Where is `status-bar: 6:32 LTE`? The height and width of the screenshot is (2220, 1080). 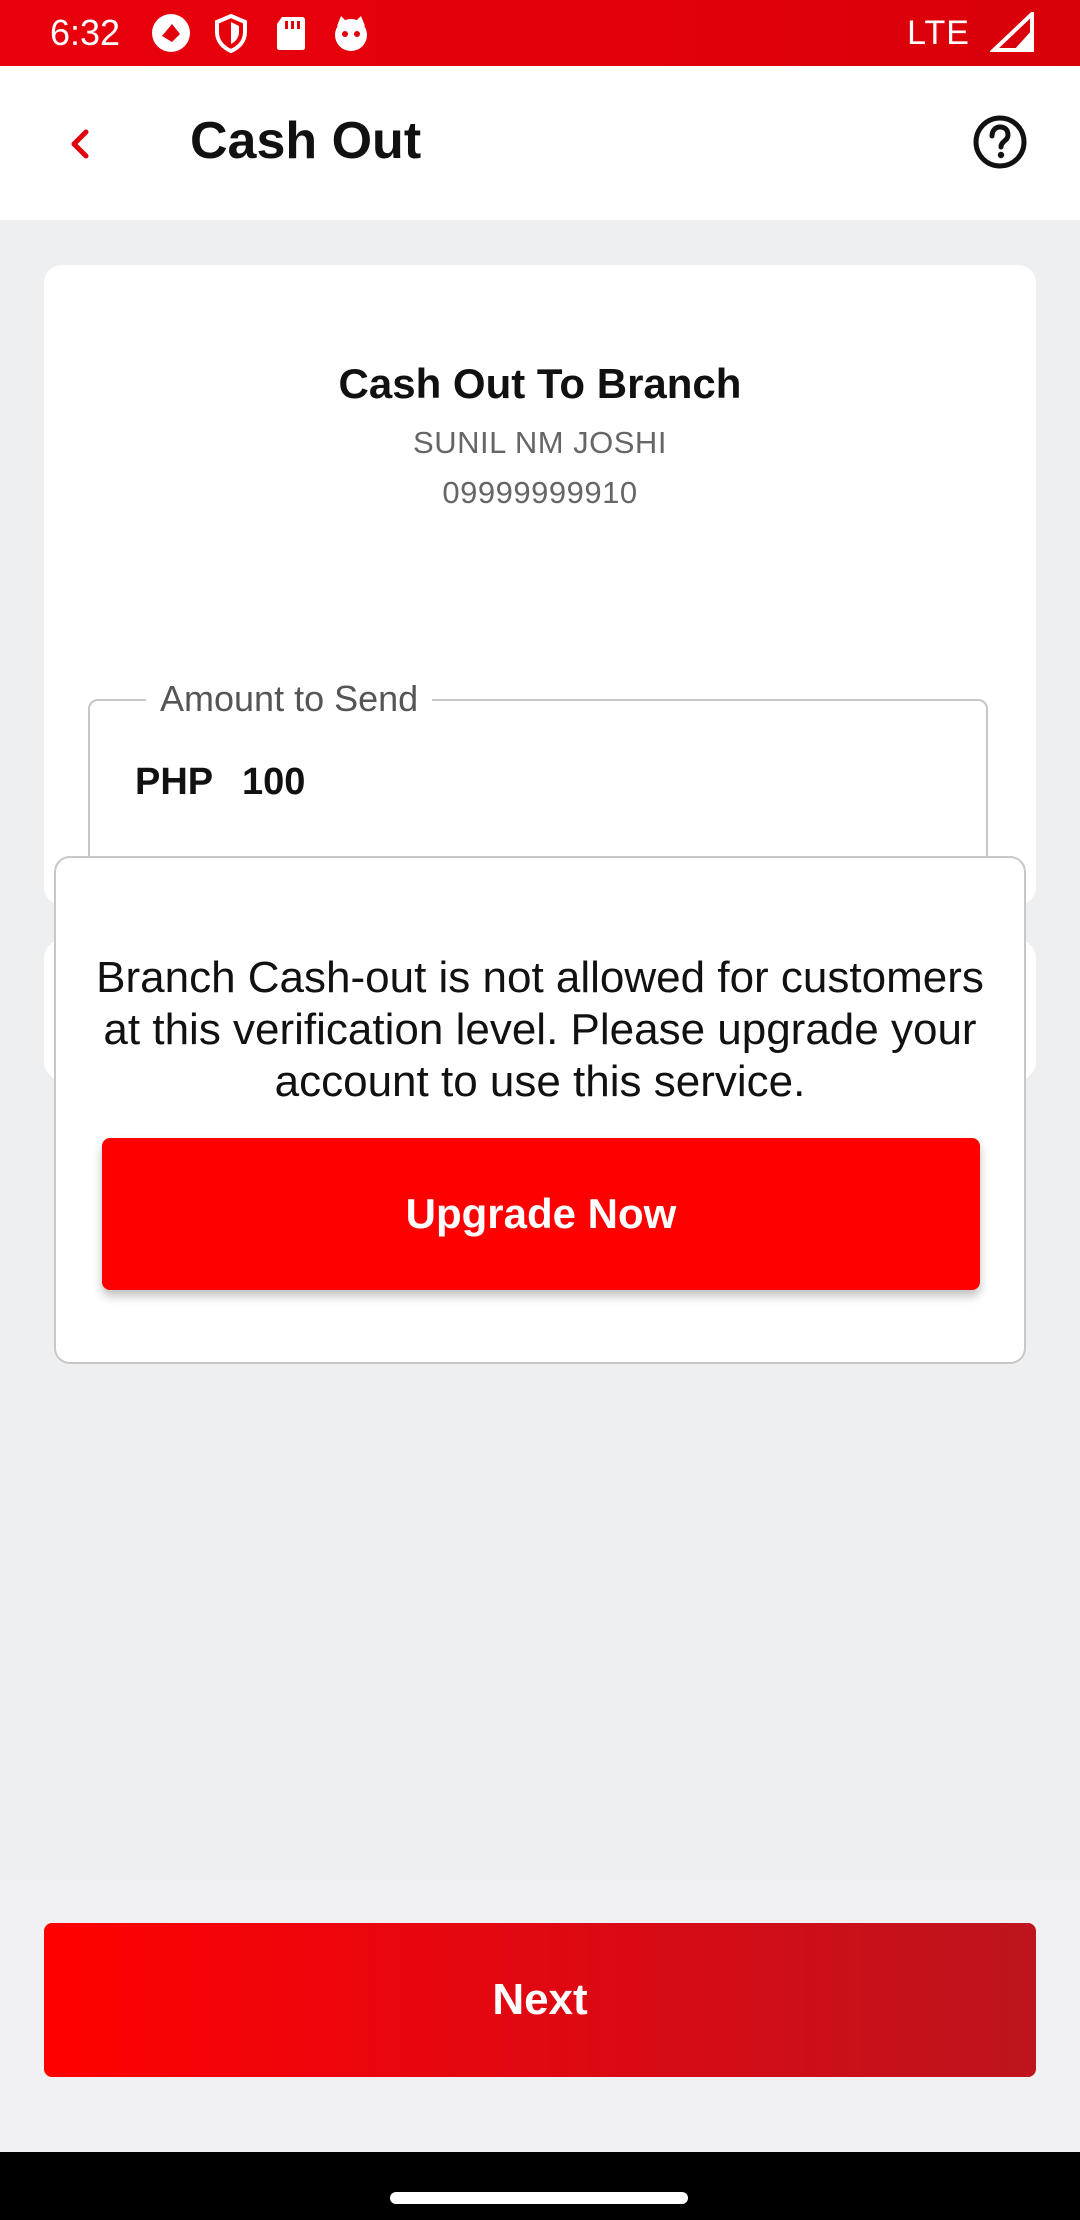
status-bar: 6:32 LTE is located at coordinates (540, 33).